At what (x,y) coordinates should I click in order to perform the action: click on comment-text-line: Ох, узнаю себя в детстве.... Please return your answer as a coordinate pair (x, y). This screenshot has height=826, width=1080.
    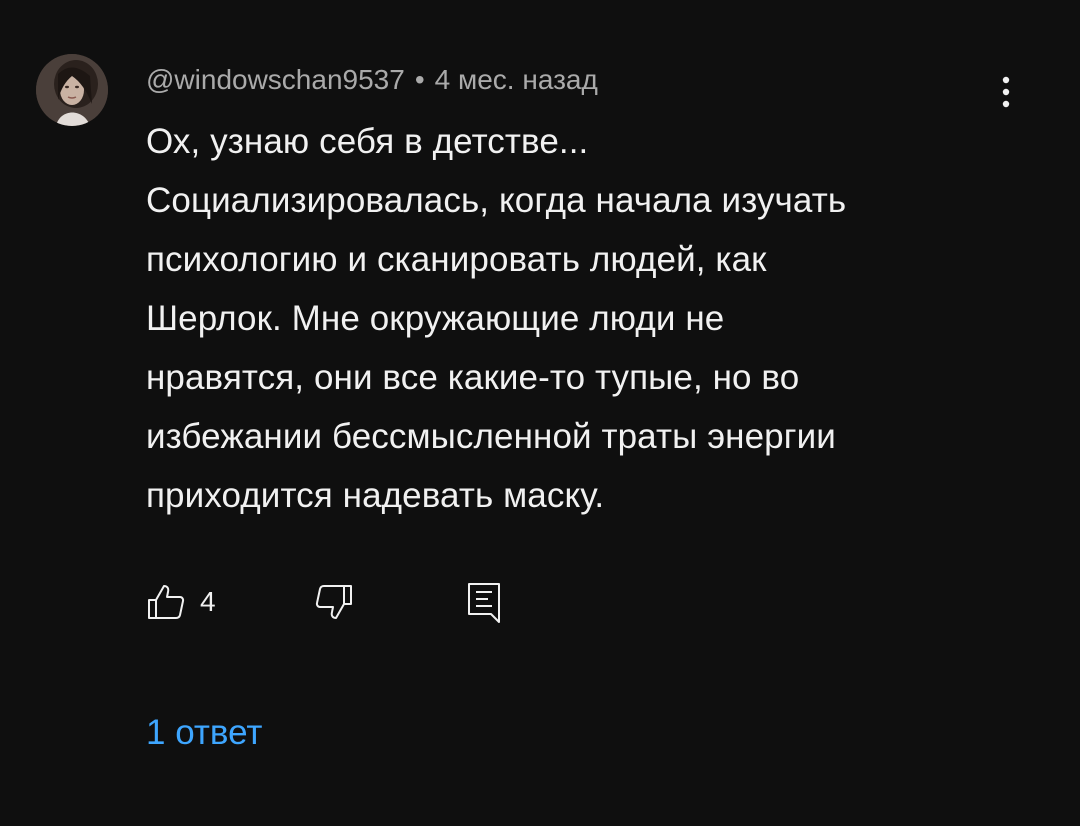
    Looking at the image, I should click on (367, 141).